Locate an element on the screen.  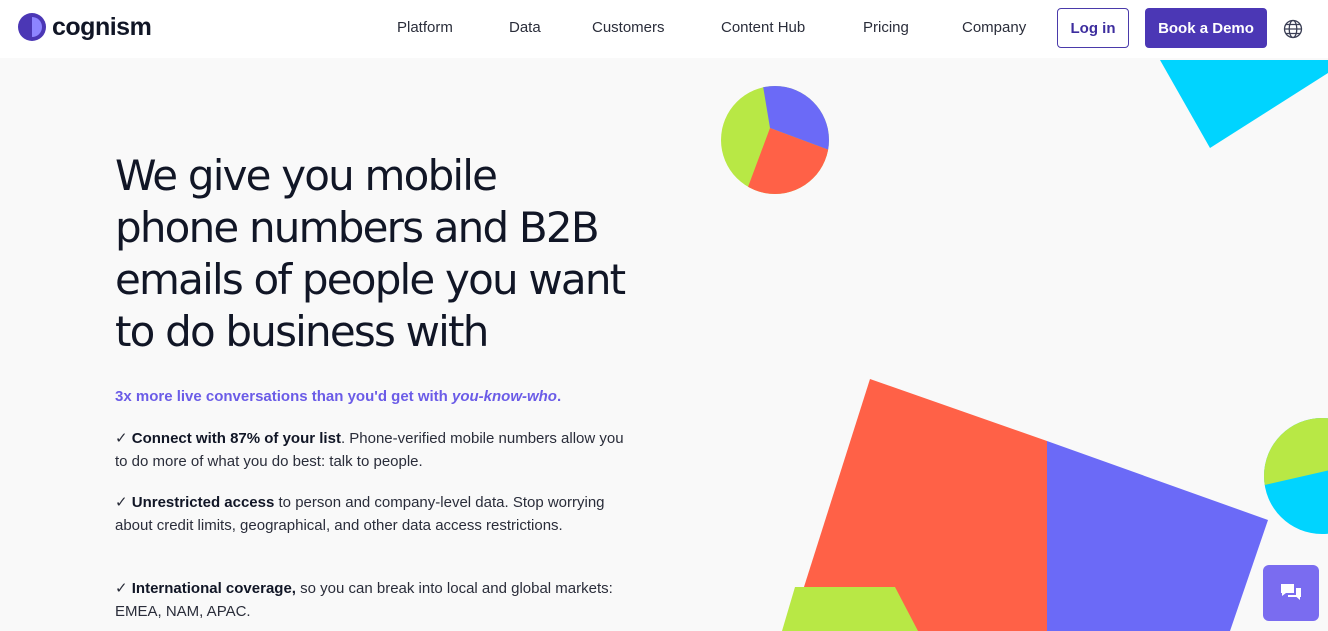
tagline-suffix: . is located at coordinates (559, 396).